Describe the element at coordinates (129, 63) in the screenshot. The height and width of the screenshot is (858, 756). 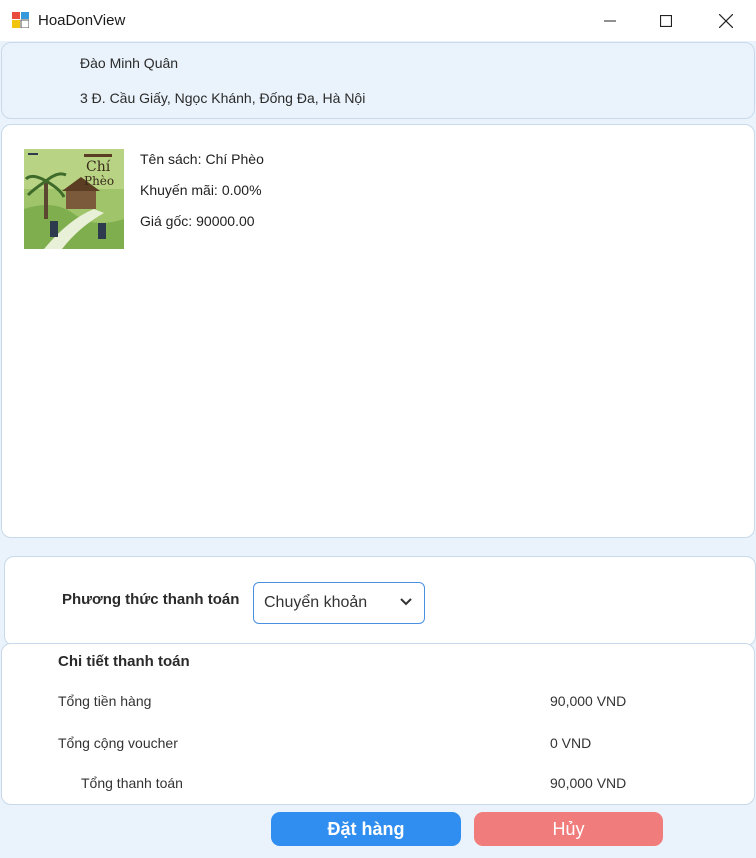
I see `customer-name: Đào Minh Quân` at that location.